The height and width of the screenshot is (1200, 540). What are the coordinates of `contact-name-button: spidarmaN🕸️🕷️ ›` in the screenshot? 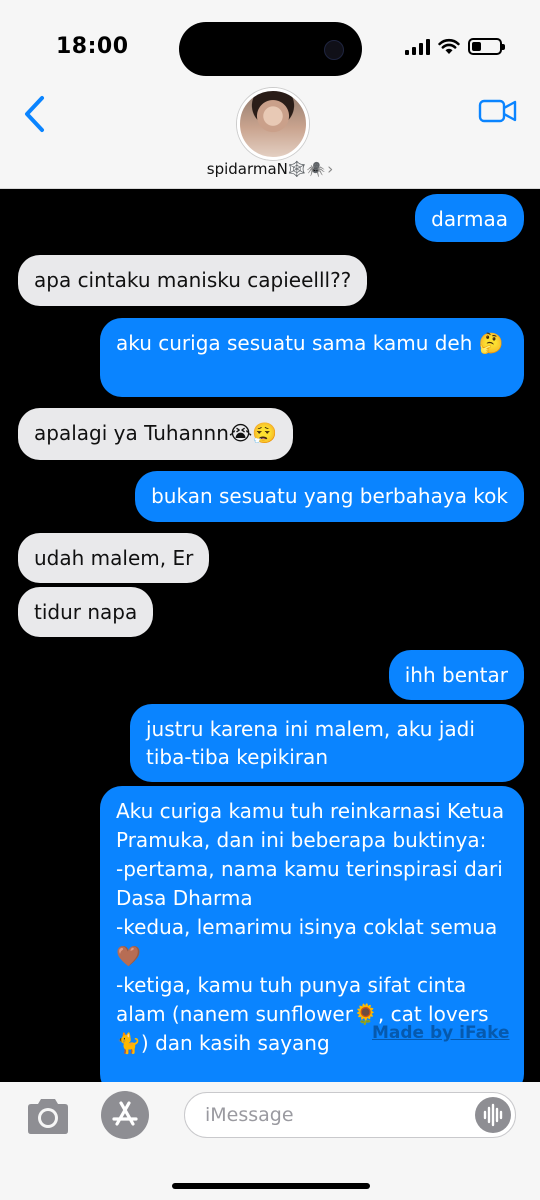 It's located at (270, 169).